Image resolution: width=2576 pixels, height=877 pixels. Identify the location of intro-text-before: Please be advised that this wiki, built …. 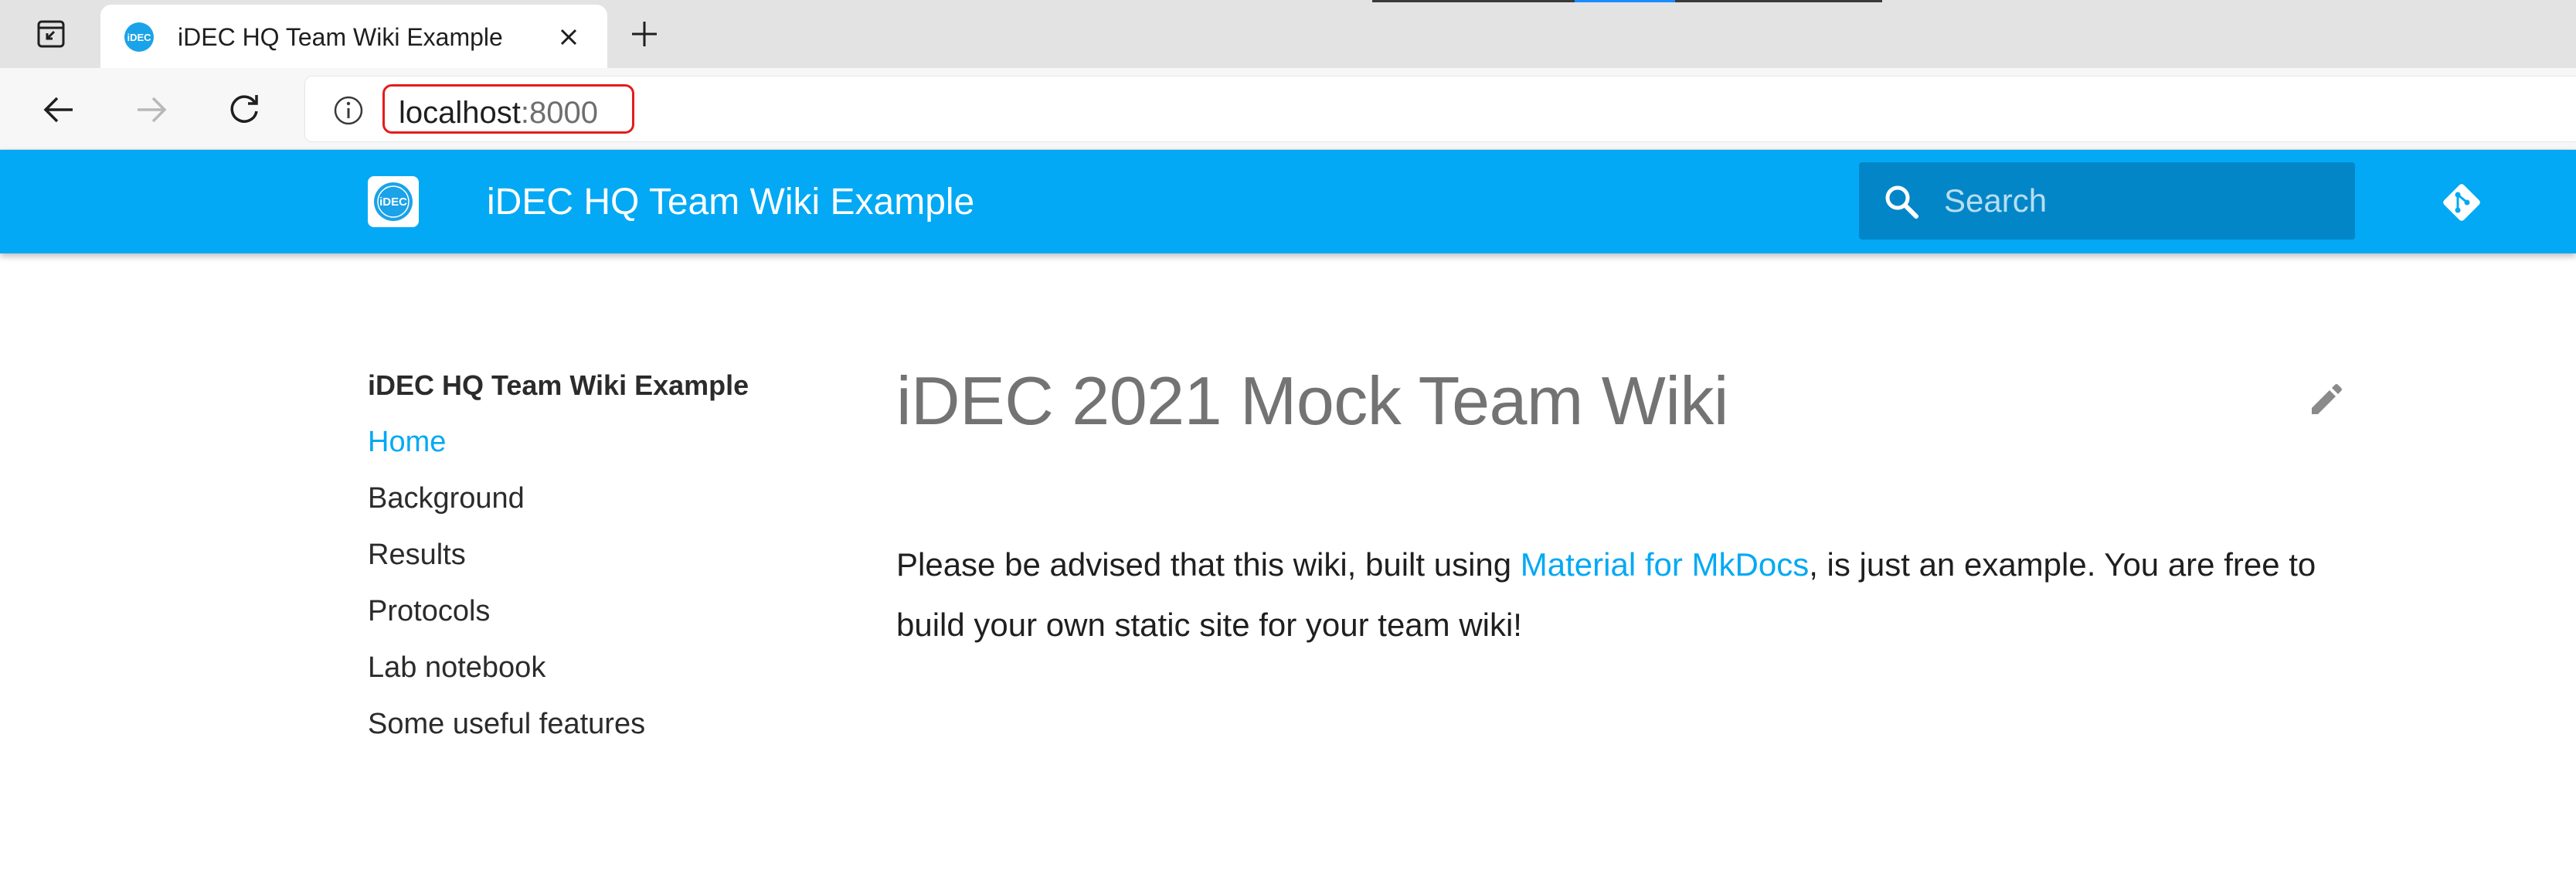
(1208, 564).